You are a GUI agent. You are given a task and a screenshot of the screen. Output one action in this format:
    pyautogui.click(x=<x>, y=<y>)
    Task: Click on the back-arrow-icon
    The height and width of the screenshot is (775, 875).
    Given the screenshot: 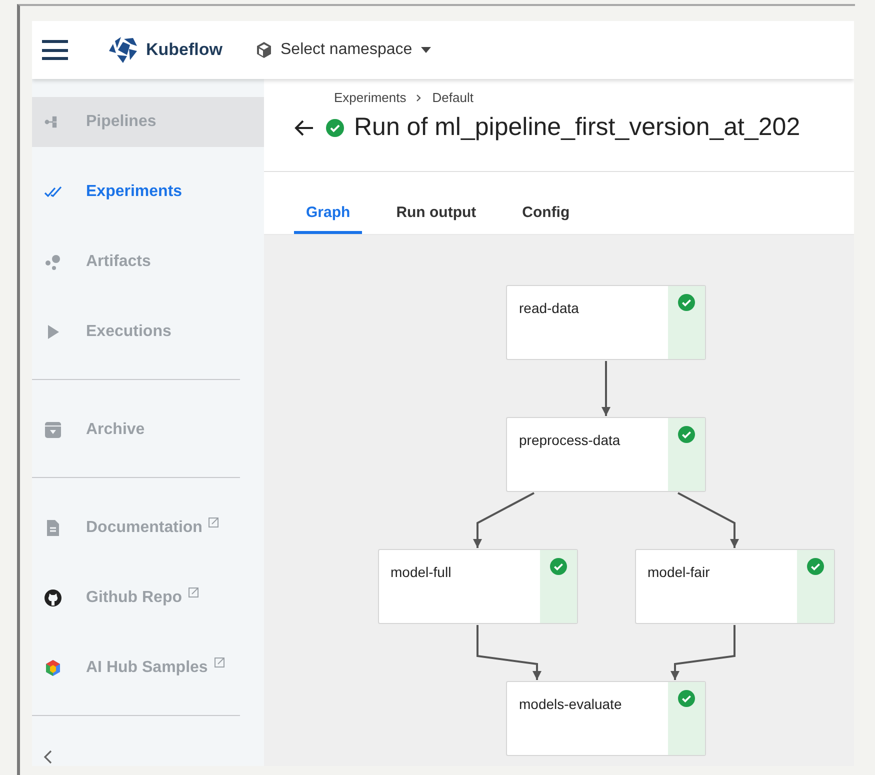 What is the action you would take?
    pyautogui.click(x=304, y=127)
    